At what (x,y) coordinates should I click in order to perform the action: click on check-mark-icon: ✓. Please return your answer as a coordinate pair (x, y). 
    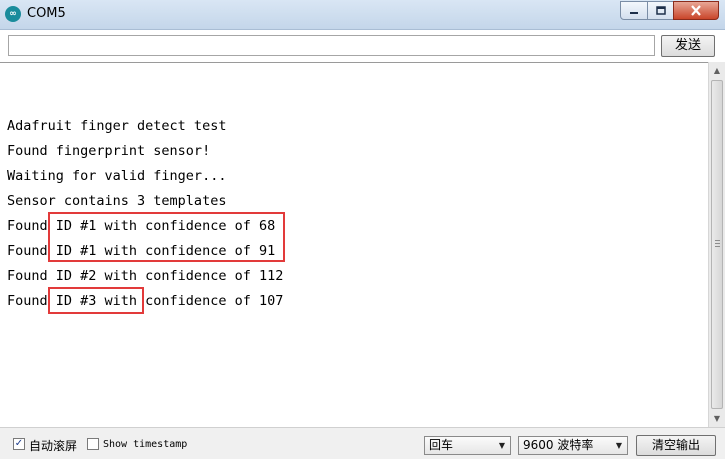
    Looking at the image, I should click on (19, 443).